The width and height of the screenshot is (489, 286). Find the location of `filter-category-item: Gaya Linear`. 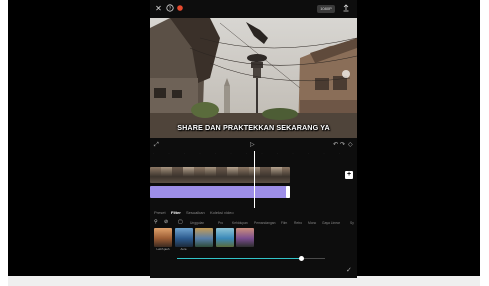

filter-category-item: Gaya Linear is located at coordinates (331, 223).